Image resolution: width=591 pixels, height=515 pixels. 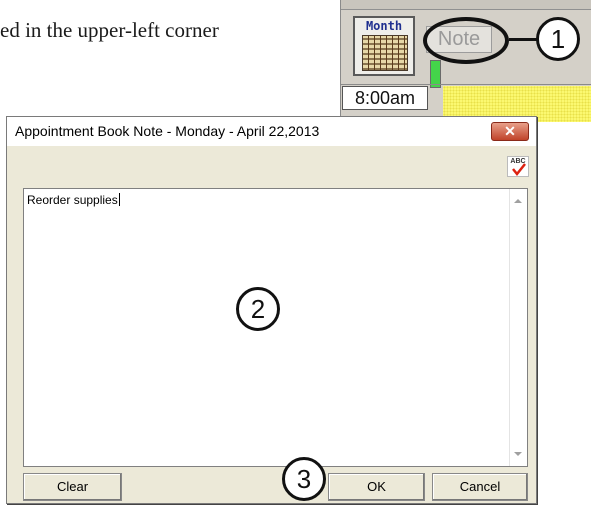 I want to click on document-text: ed in the upper-left corner, so click(x=109, y=30).